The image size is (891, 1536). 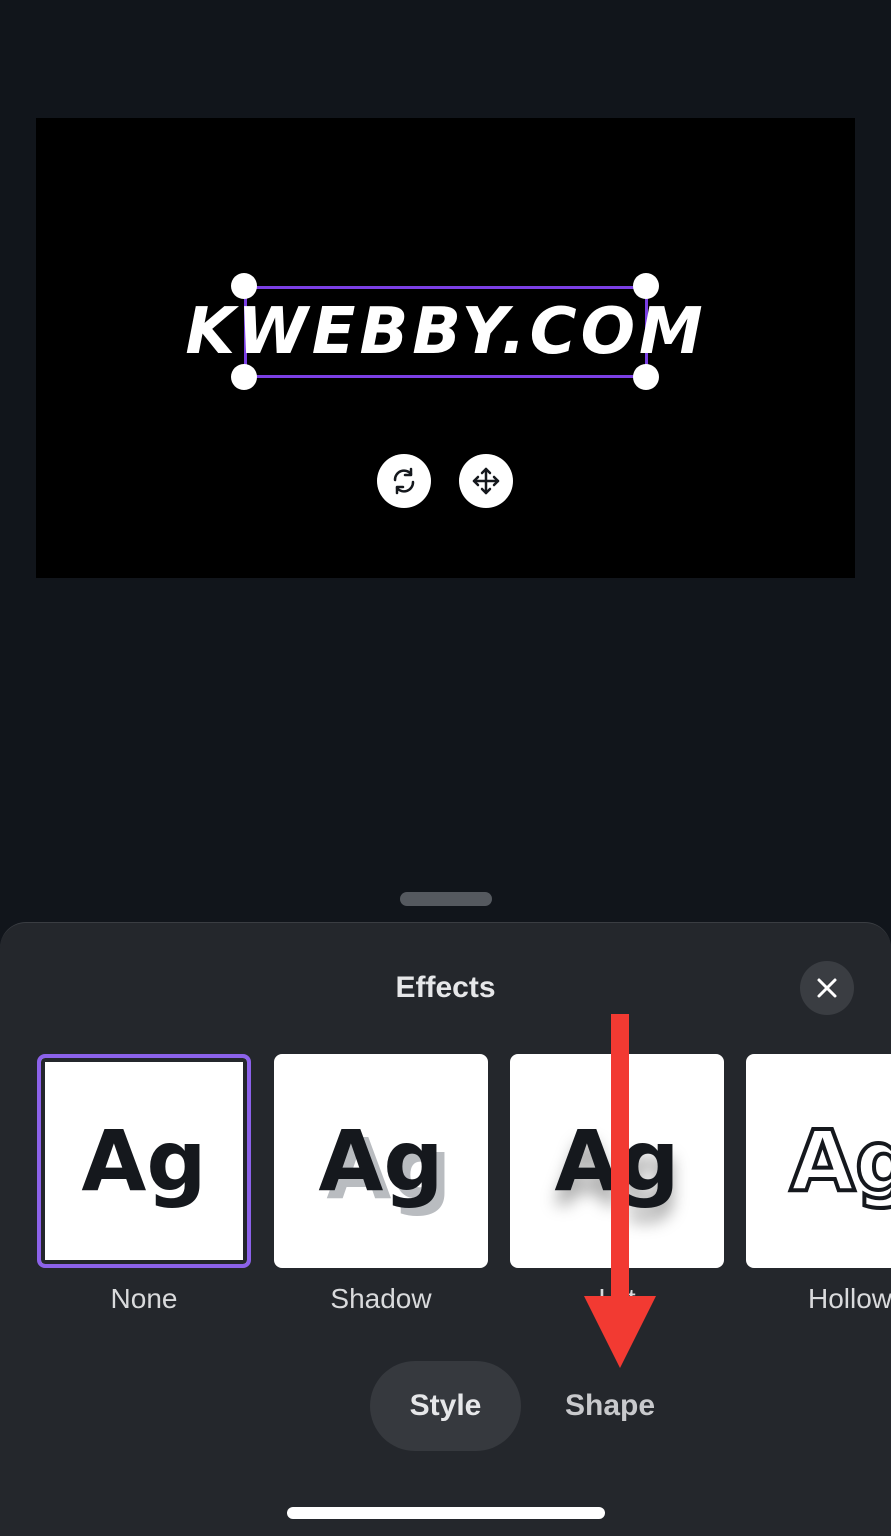 I want to click on effect-label-shadow: Shadow, so click(x=381, y=1298).